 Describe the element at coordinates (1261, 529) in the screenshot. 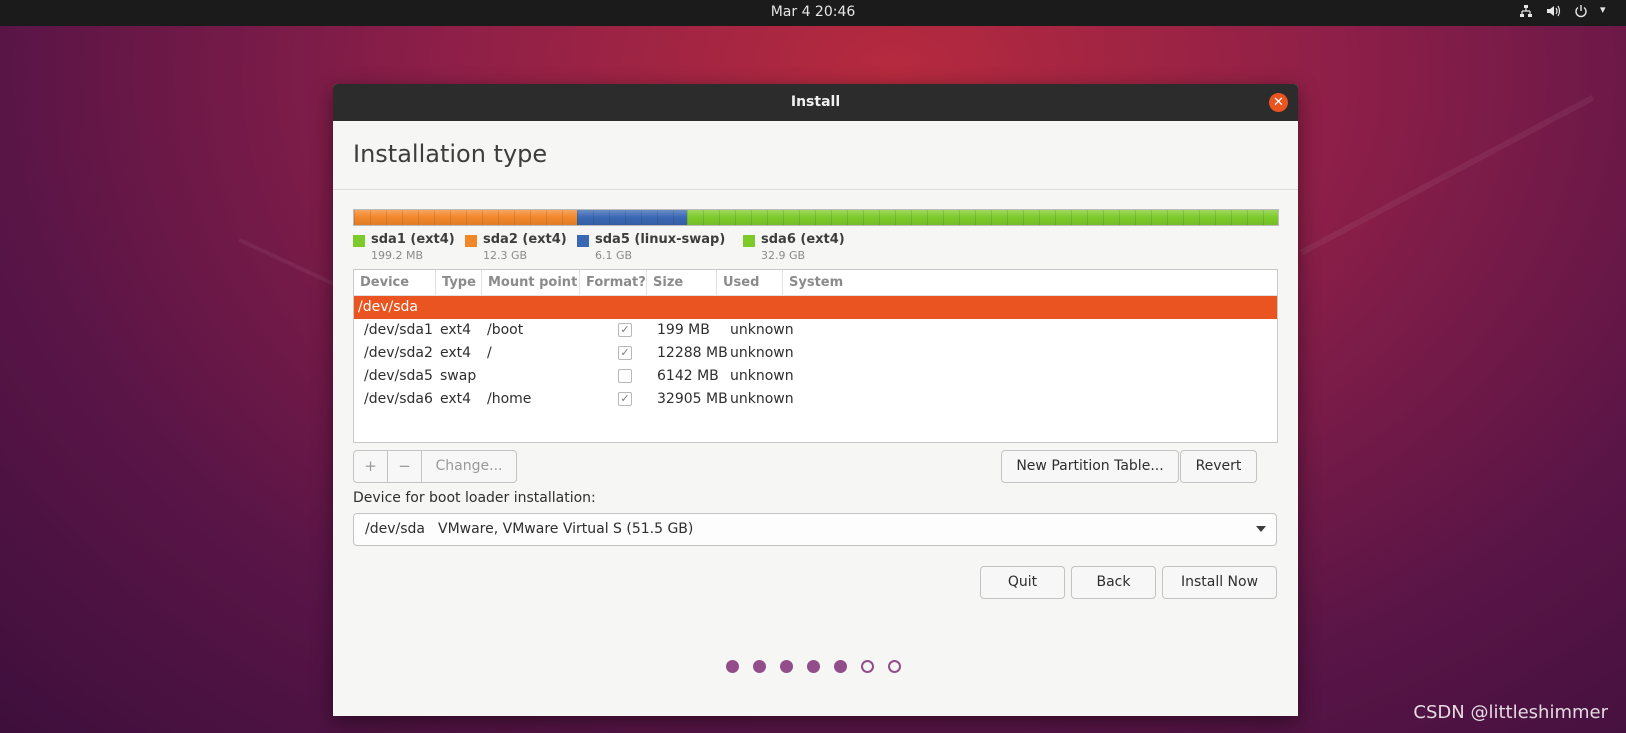

I see `chevron-down-icon` at that location.